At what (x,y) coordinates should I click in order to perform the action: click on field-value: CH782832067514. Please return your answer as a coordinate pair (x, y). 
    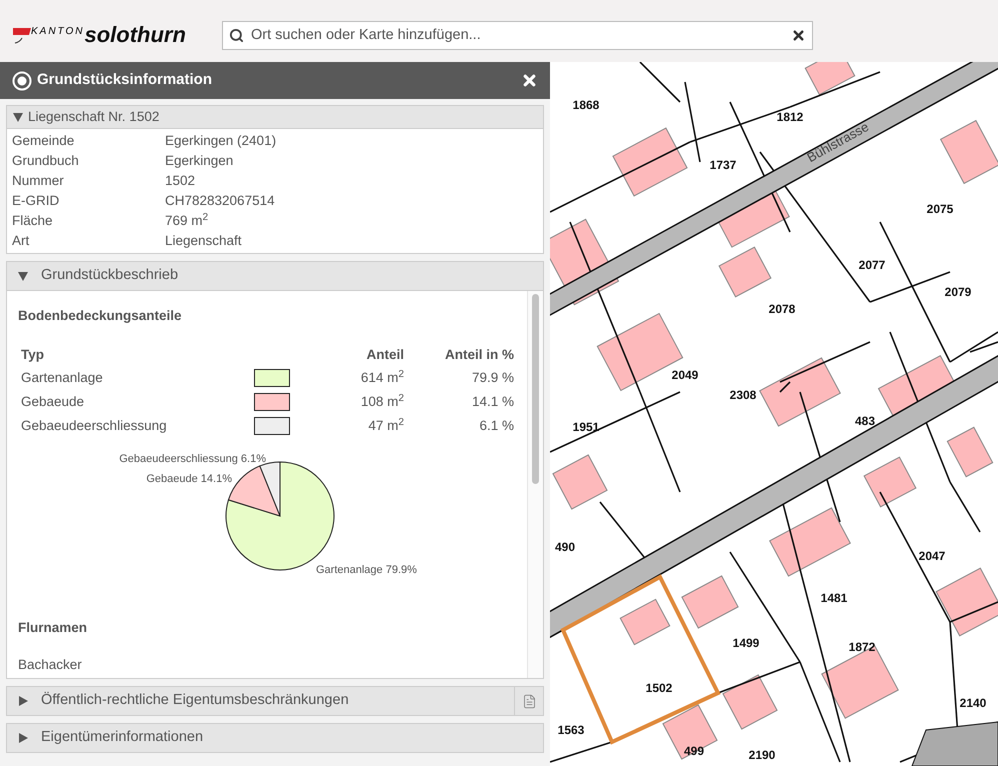
    Looking at the image, I should click on (220, 201).